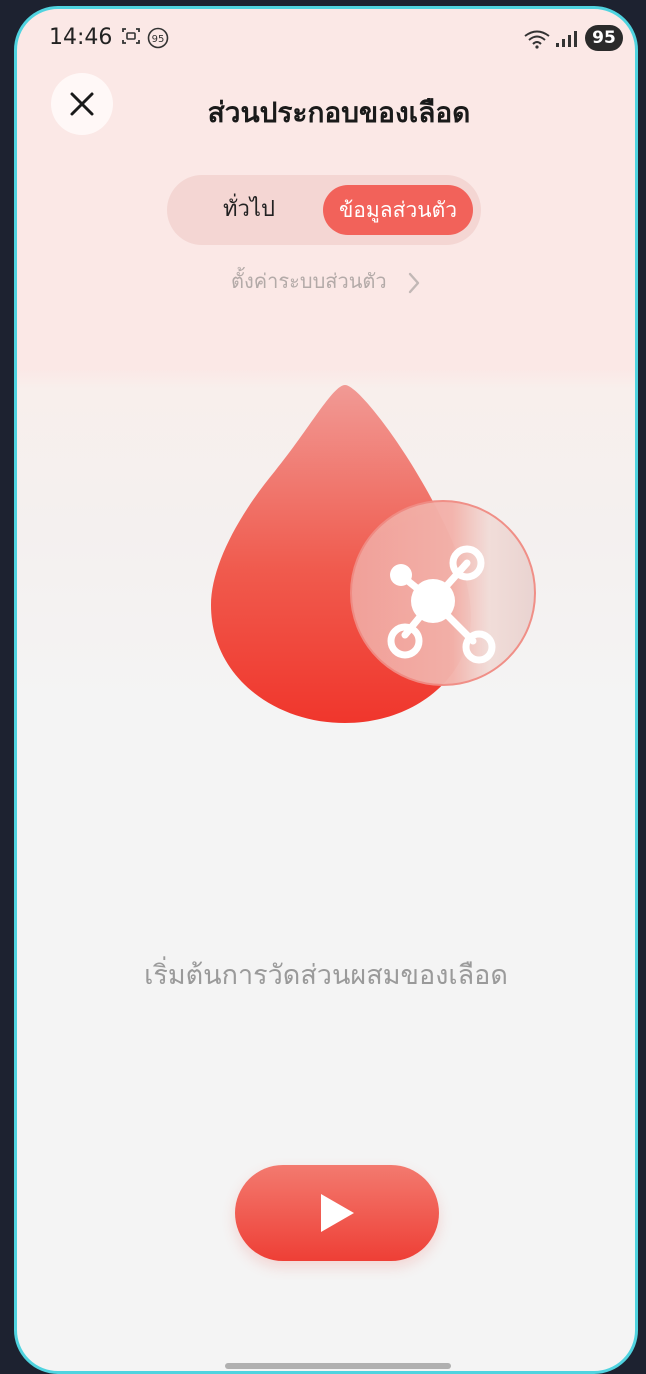 This screenshot has width=646, height=1374. I want to click on screenshot-icon, so click(131, 36).